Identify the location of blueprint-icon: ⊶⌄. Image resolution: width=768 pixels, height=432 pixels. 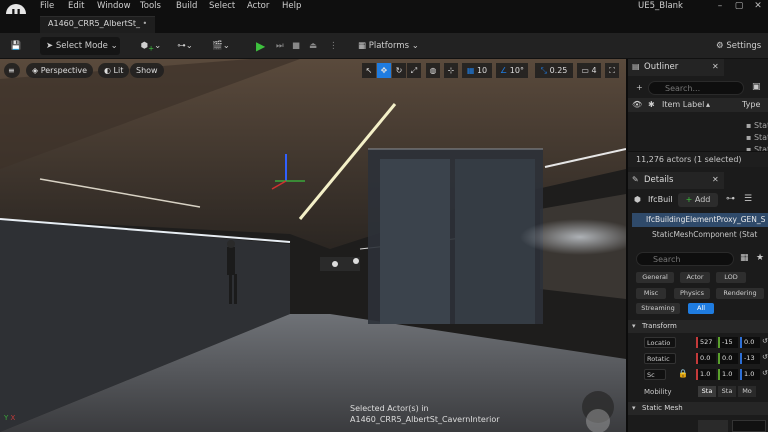
(185, 46).